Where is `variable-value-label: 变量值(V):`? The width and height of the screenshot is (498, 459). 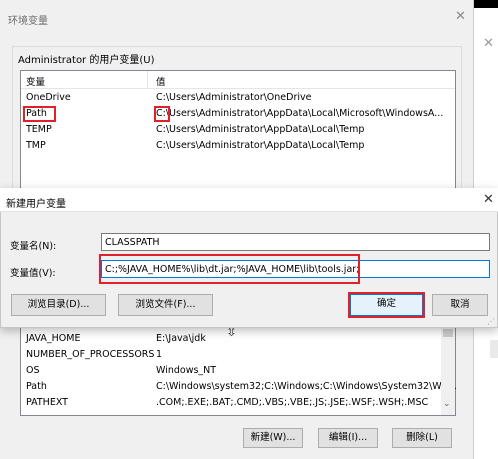
variable-value-label: 变量值(V): is located at coordinates (33, 273).